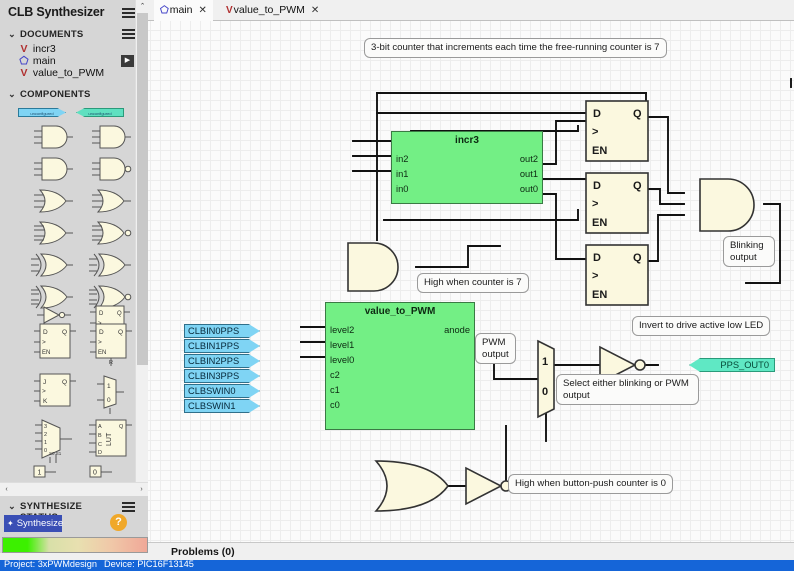  I want to click on comment-high-button-counter-0: High when button-push counter is 0, so click(590, 484).